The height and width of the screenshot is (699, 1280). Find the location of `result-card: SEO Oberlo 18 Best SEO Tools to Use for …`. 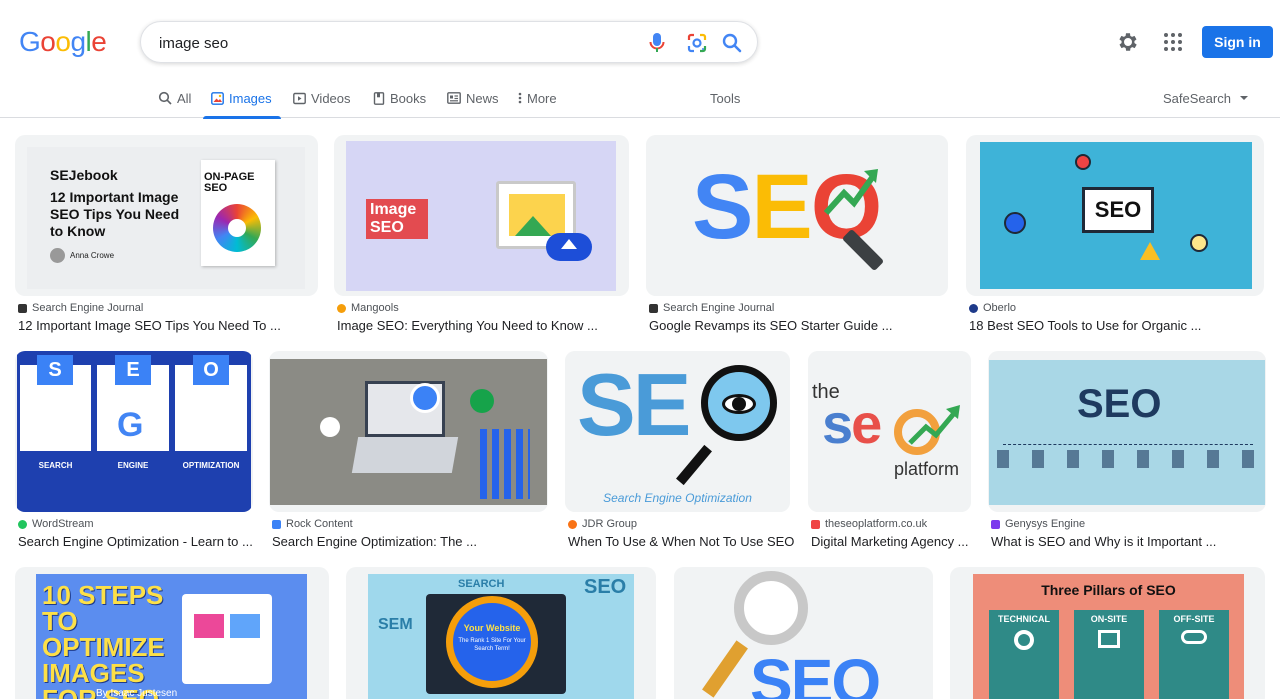

result-card: SEO Oberlo 18 Best SEO Tools to Use for … is located at coordinates (1115, 235).